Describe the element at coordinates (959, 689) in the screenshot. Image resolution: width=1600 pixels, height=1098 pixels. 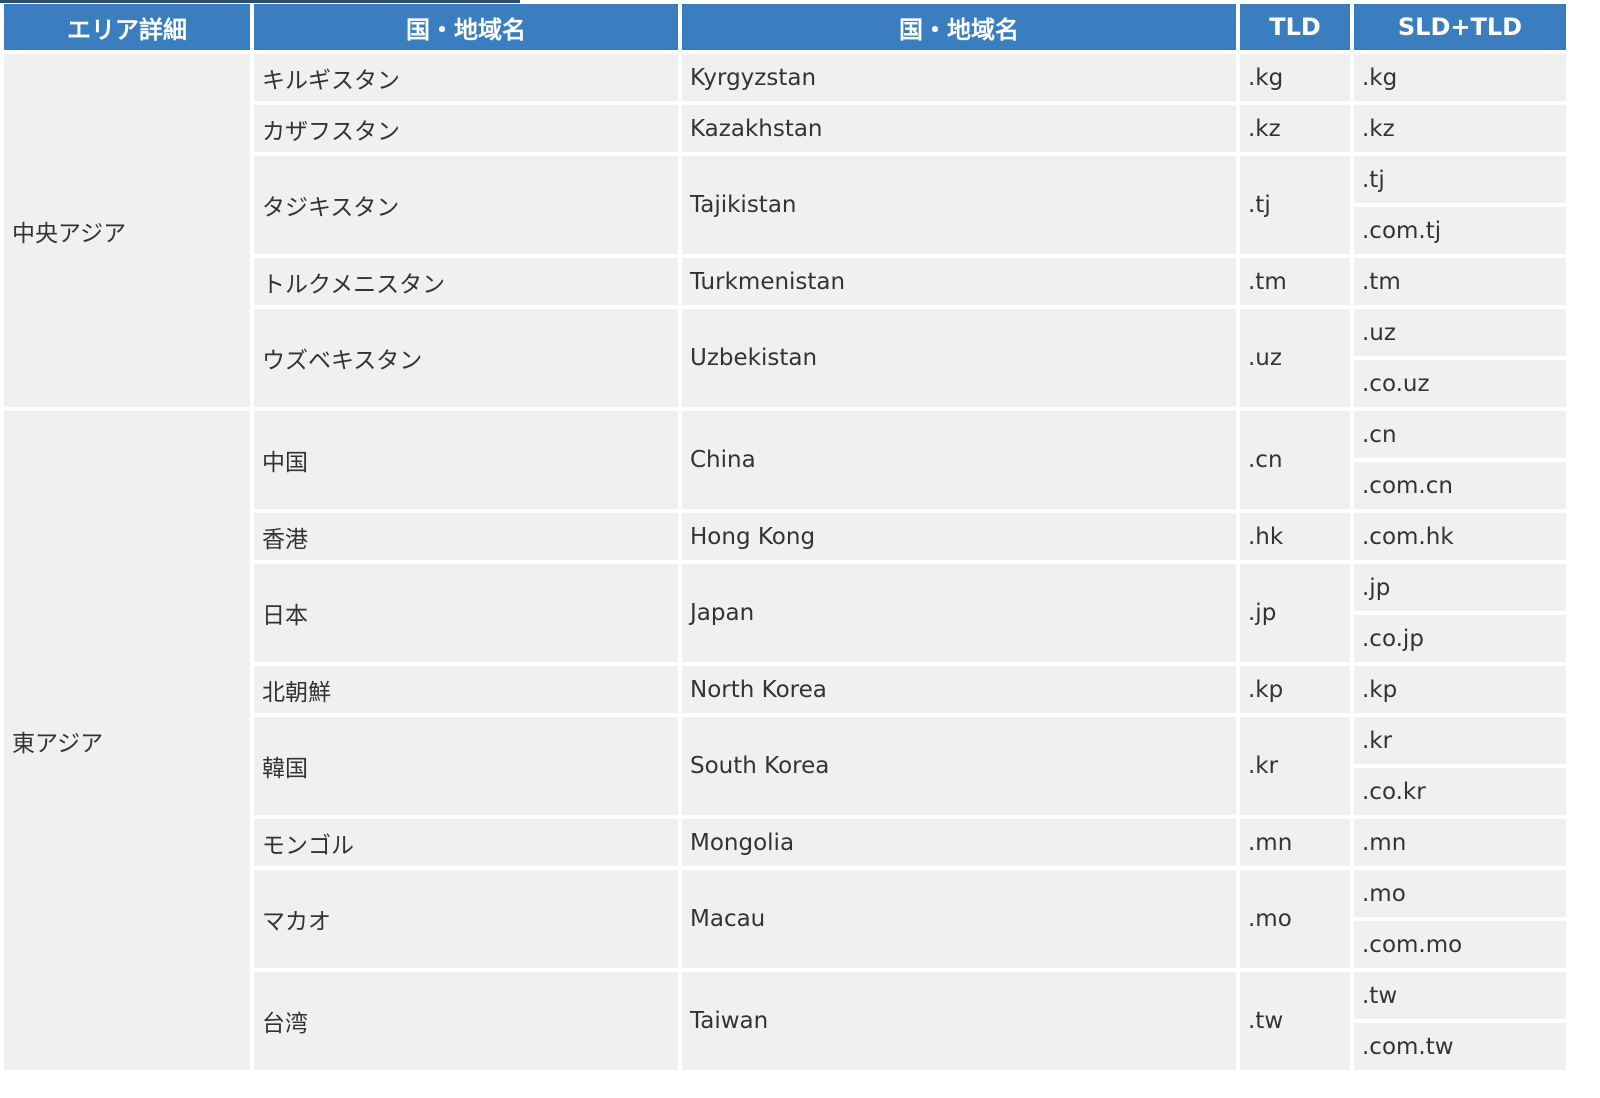
I see `country-en-cell: North Korea` at that location.